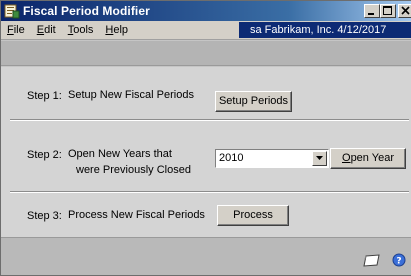  Describe the element at coordinates (206, 11) in the screenshot. I see `title-bar: Fiscal Period Modifier` at that location.